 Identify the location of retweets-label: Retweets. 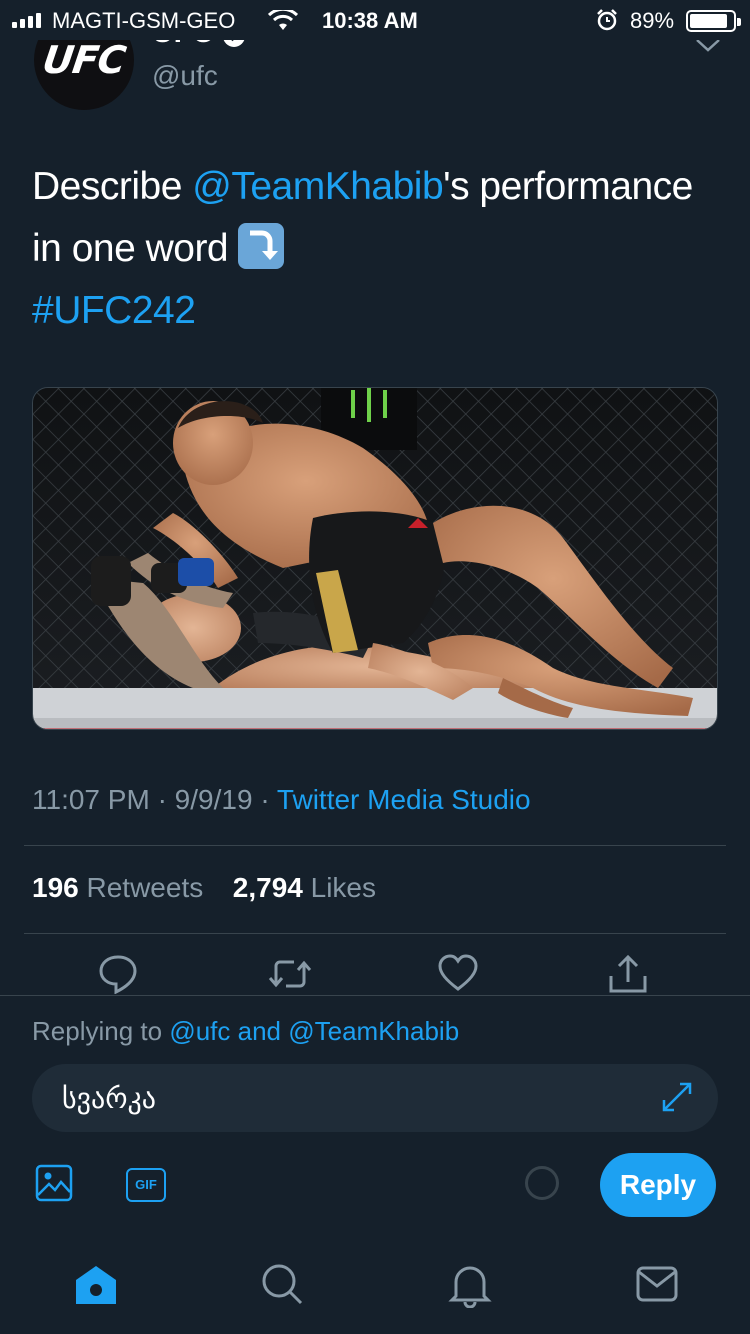
(145, 887).